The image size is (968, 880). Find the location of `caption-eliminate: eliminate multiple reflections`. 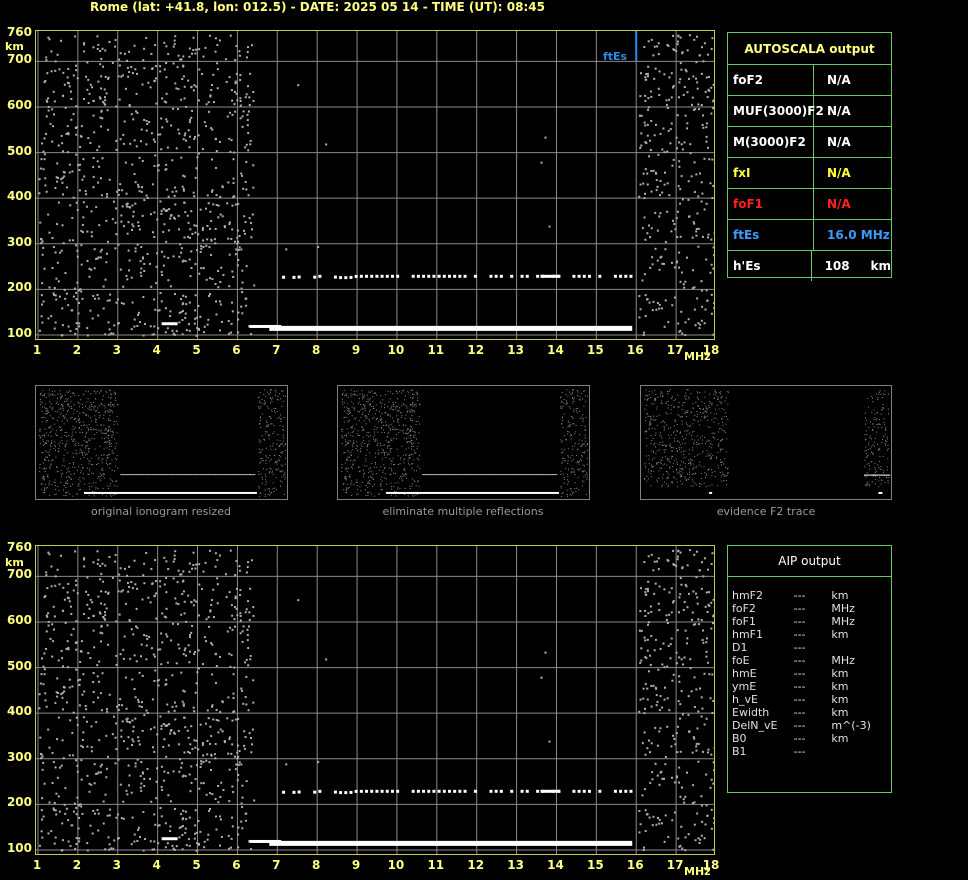

caption-eliminate: eliminate multiple reflections is located at coordinates (463, 511).